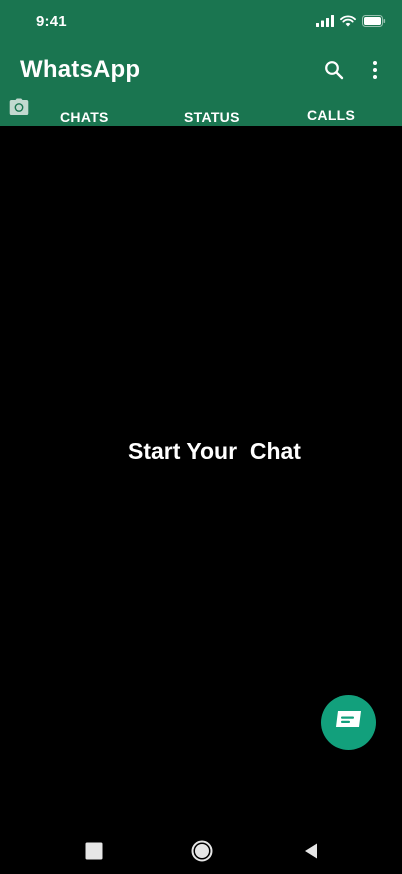 The height and width of the screenshot is (874, 402). I want to click on status-time: 9:41, so click(51, 21).